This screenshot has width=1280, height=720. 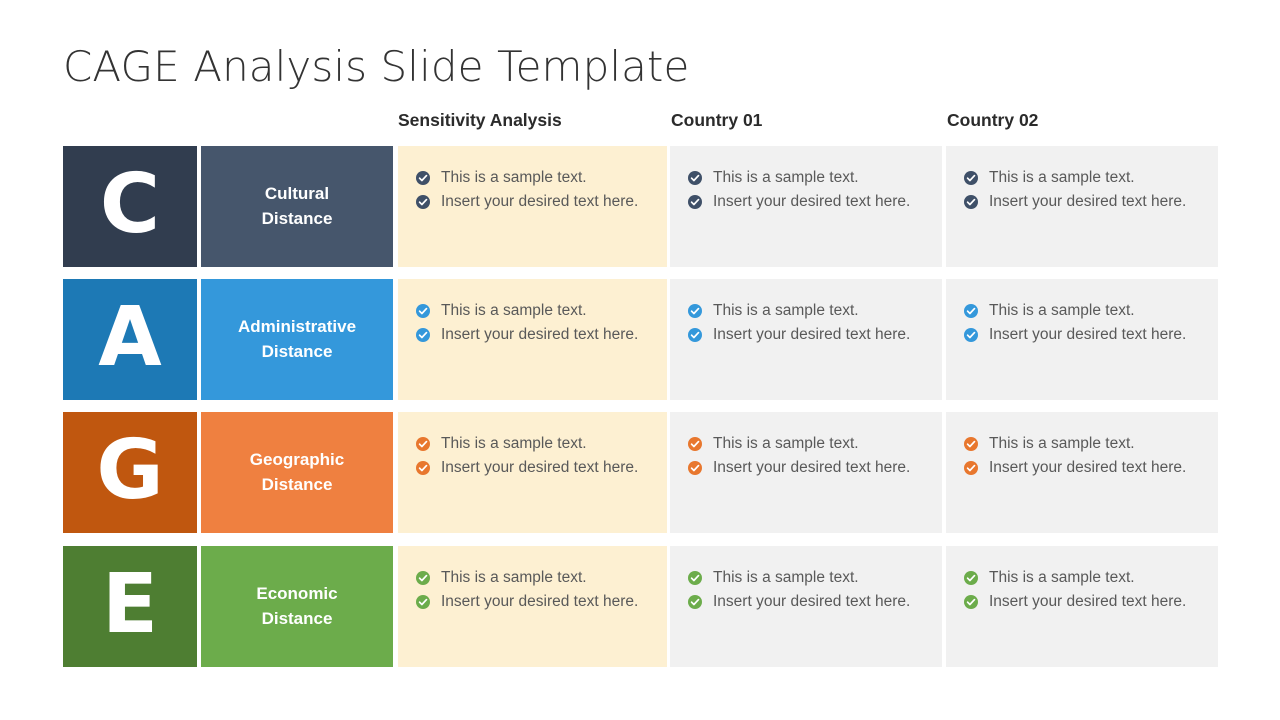 What do you see at coordinates (480, 120) in the screenshot?
I see `column-header-sensitivity: Sensitivity Analysis` at bounding box center [480, 120].